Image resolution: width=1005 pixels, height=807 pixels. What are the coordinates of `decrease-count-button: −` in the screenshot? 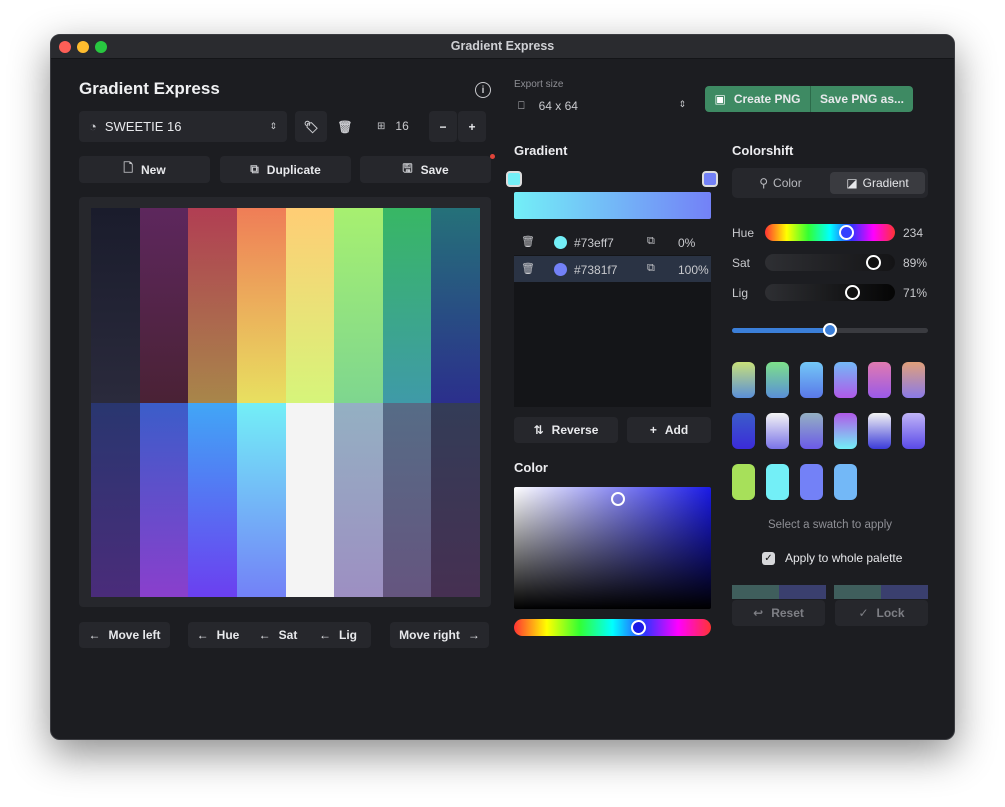 It's located at (443, 126).